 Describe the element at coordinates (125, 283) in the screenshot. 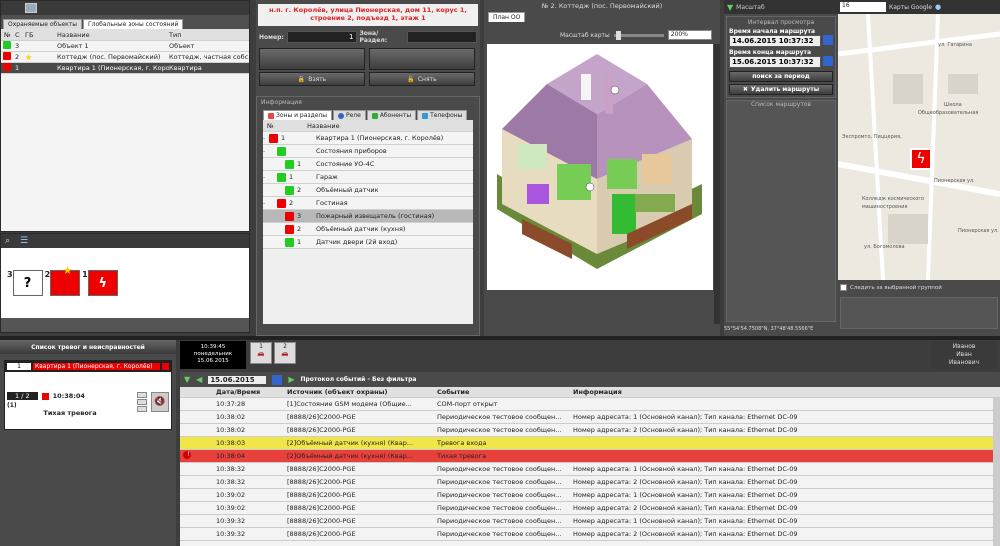

I see `object-icons-area: 3 ? 2 ★ 1 ϟ` at that location.